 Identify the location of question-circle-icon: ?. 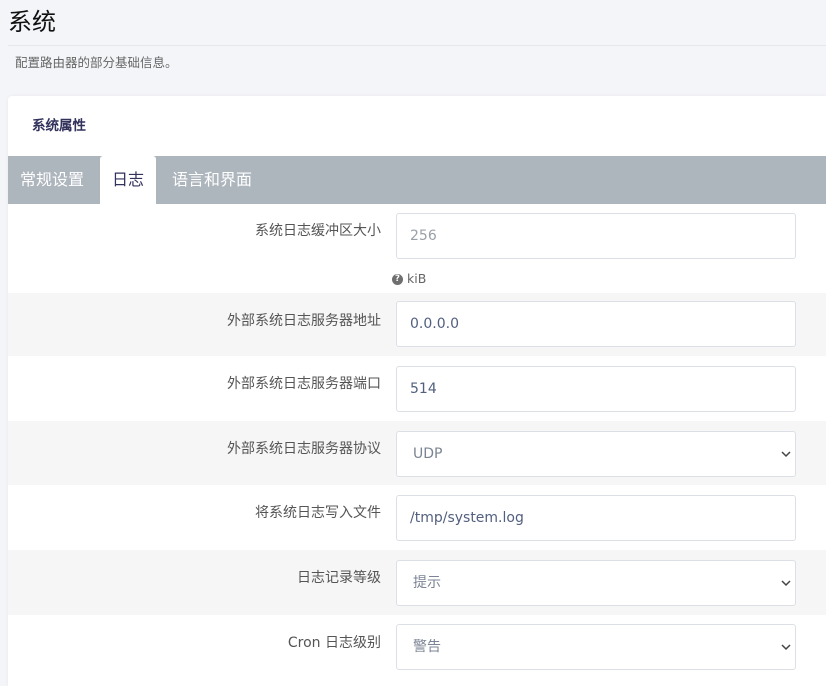
(397, 279).